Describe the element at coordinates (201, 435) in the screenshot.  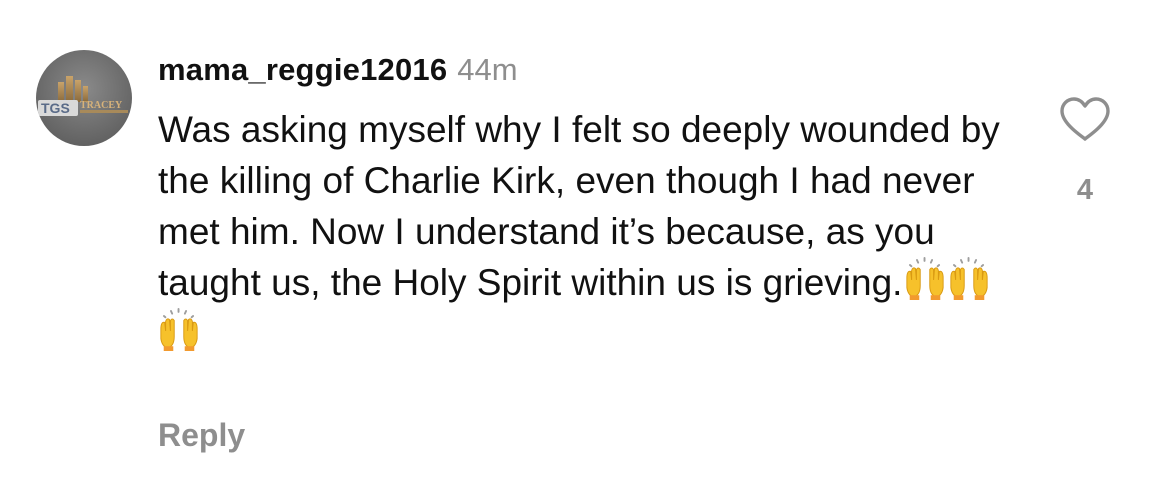
I see `reply-button: Reply` at that location.